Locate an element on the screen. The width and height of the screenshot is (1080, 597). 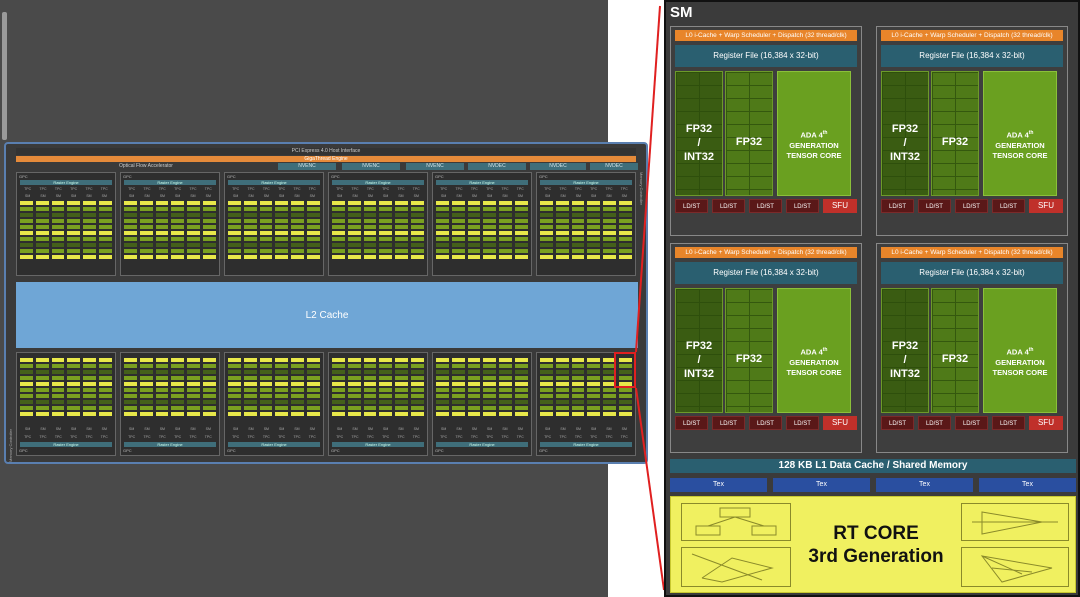
triangle-intersection-icon is located at coordinates (1015, 567).